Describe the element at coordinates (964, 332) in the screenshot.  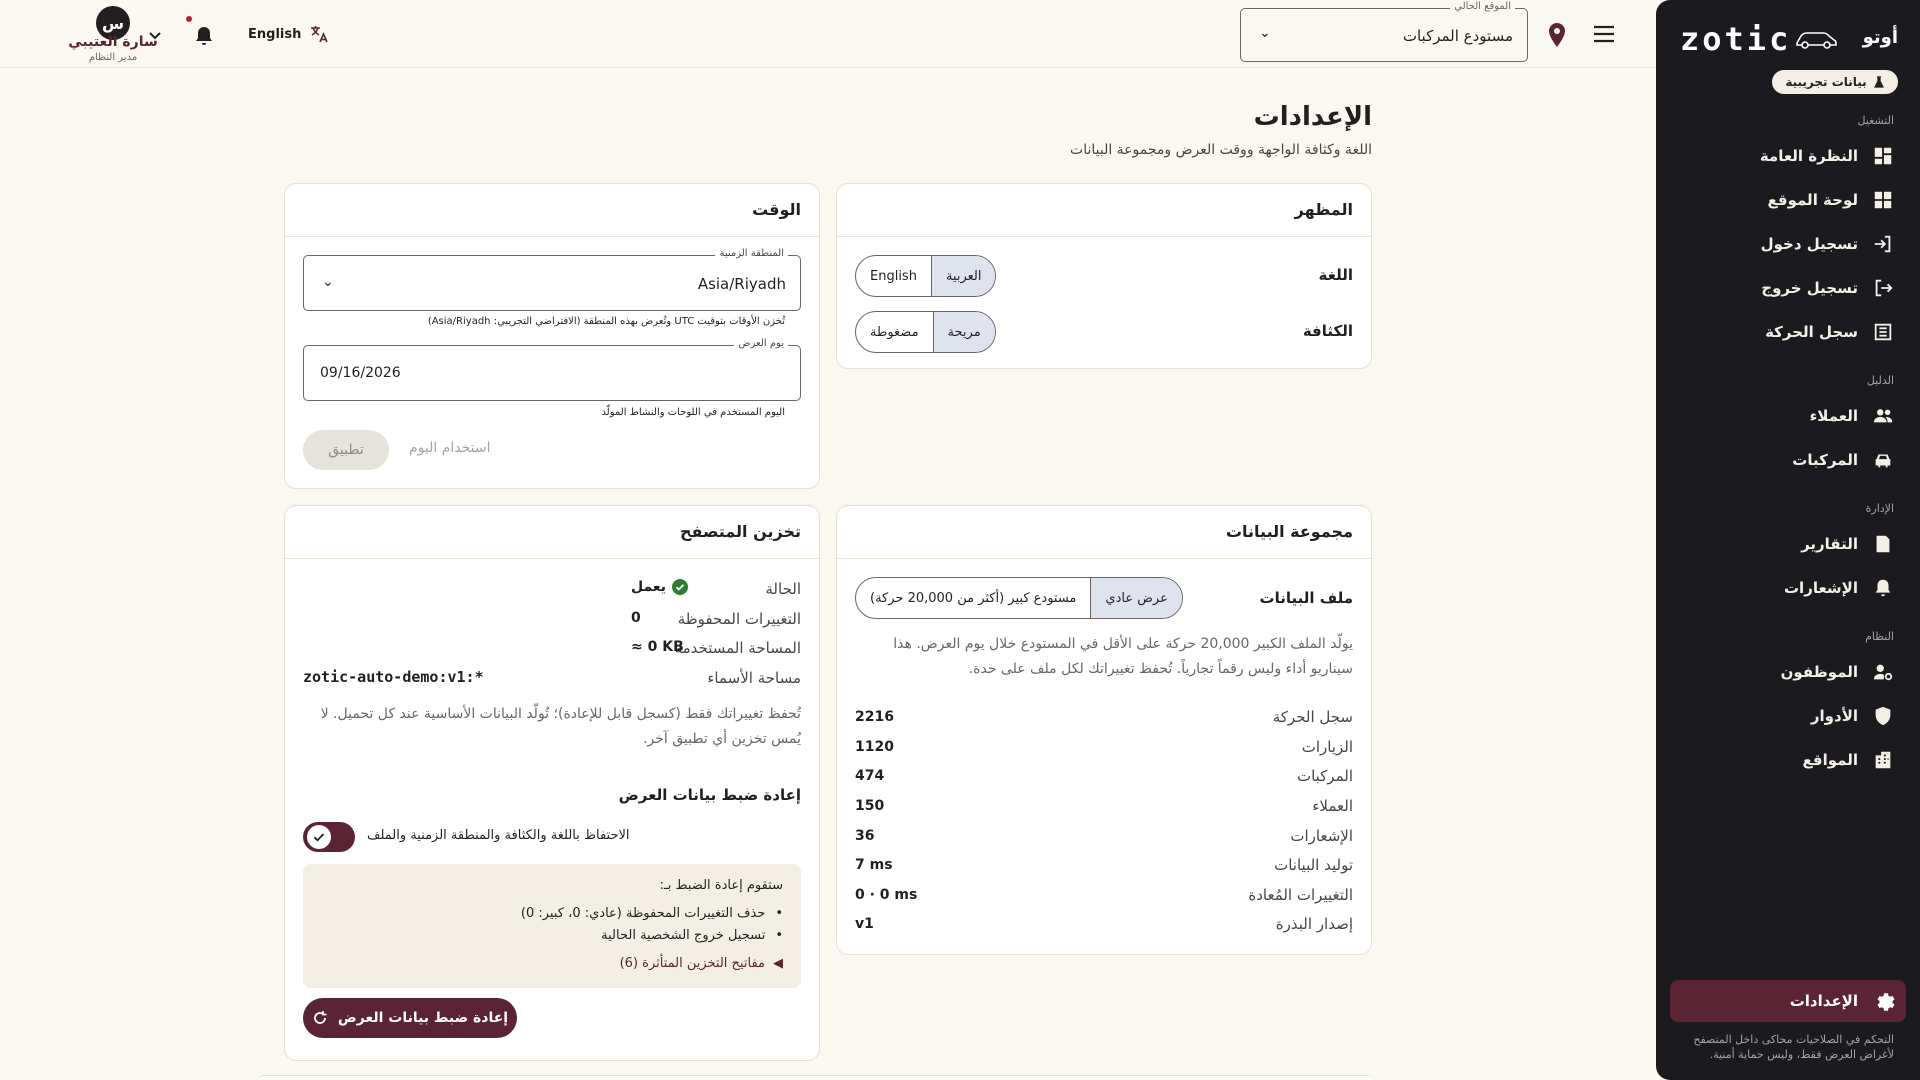
I see `density-option-comfortable: مريحة` at that location.